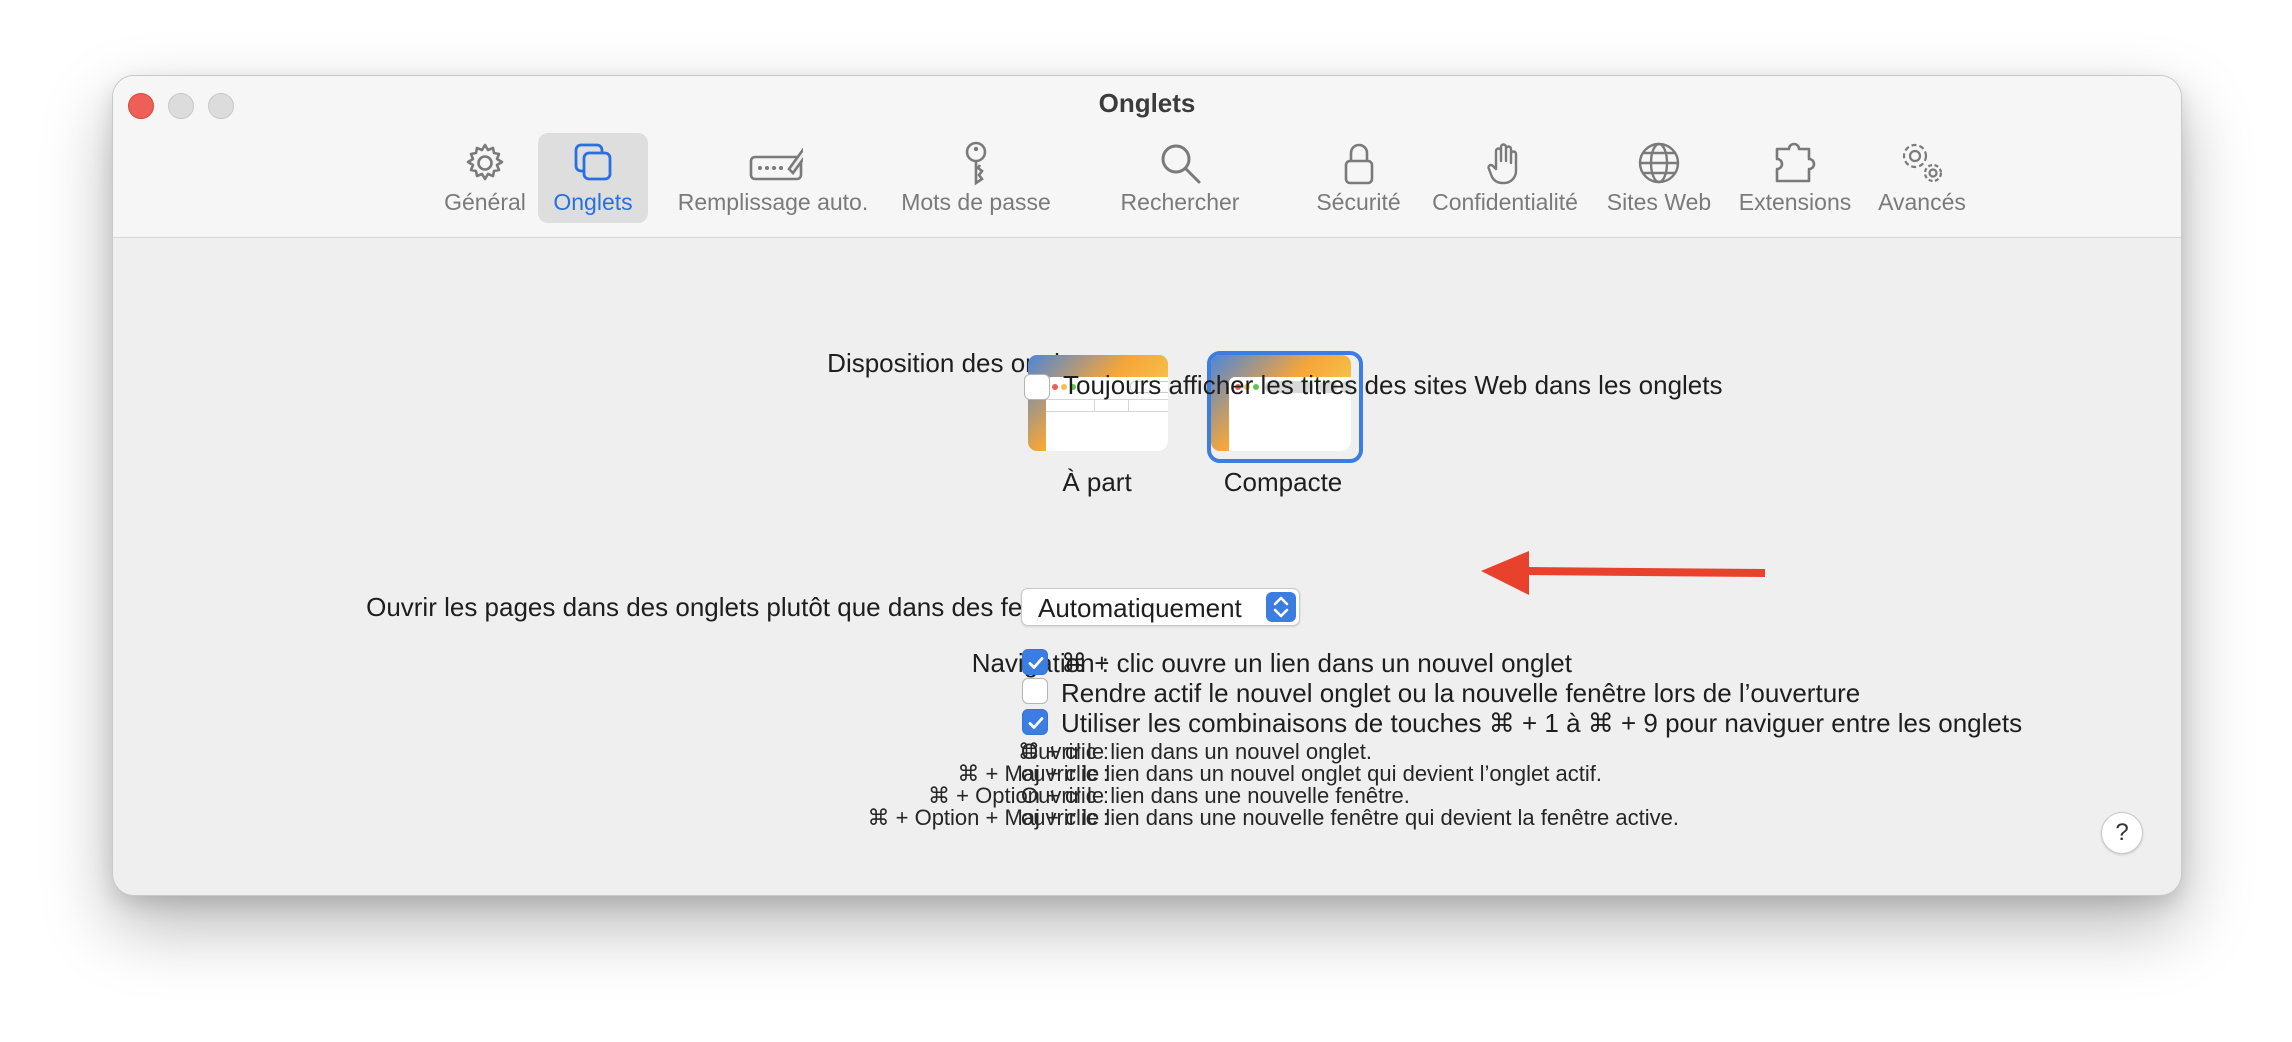 This screenshot has height=1042, width=2292. Describe the element at coordinates (1922, 163) in the screenshot. I see `gears-icon` at that location.